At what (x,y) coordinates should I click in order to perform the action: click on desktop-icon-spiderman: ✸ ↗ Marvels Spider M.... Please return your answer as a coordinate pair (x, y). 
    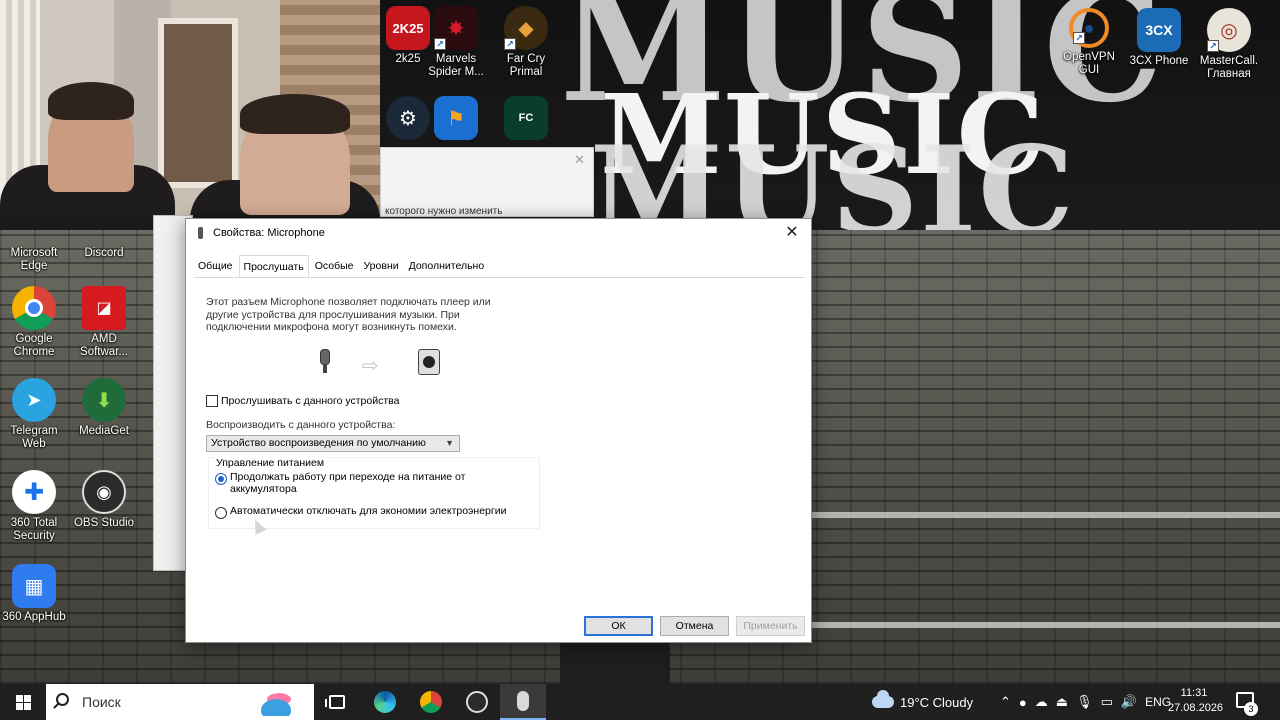
    Looking at the image, I should click on (456, 42).